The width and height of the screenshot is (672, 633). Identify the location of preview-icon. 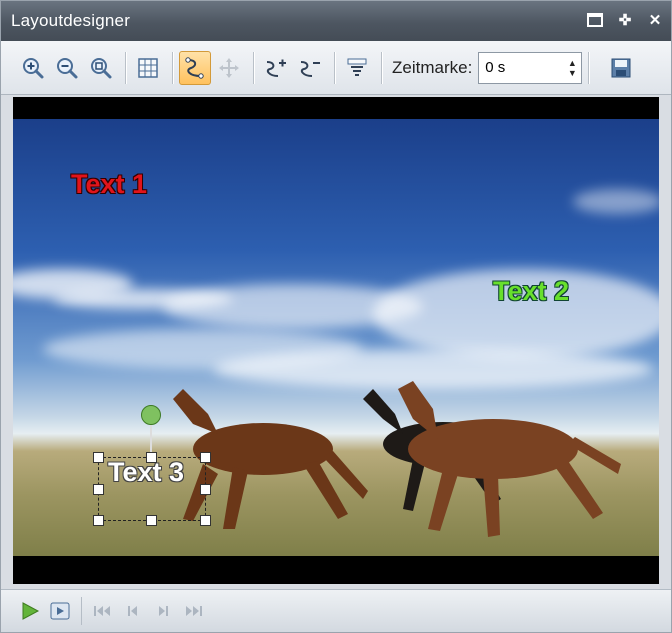
(60, 611).